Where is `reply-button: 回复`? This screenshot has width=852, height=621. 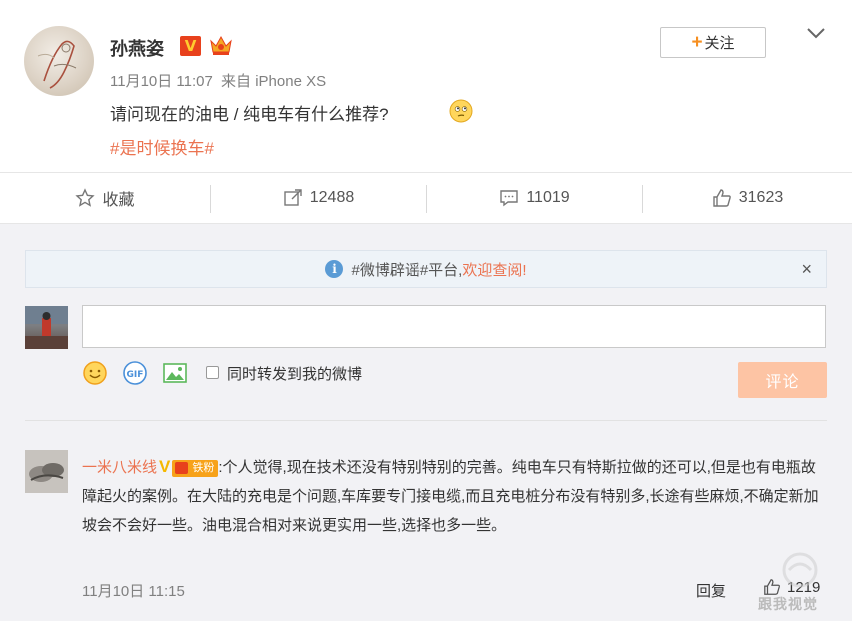
reply-button: 回复 is located at coordinates (711, 590).